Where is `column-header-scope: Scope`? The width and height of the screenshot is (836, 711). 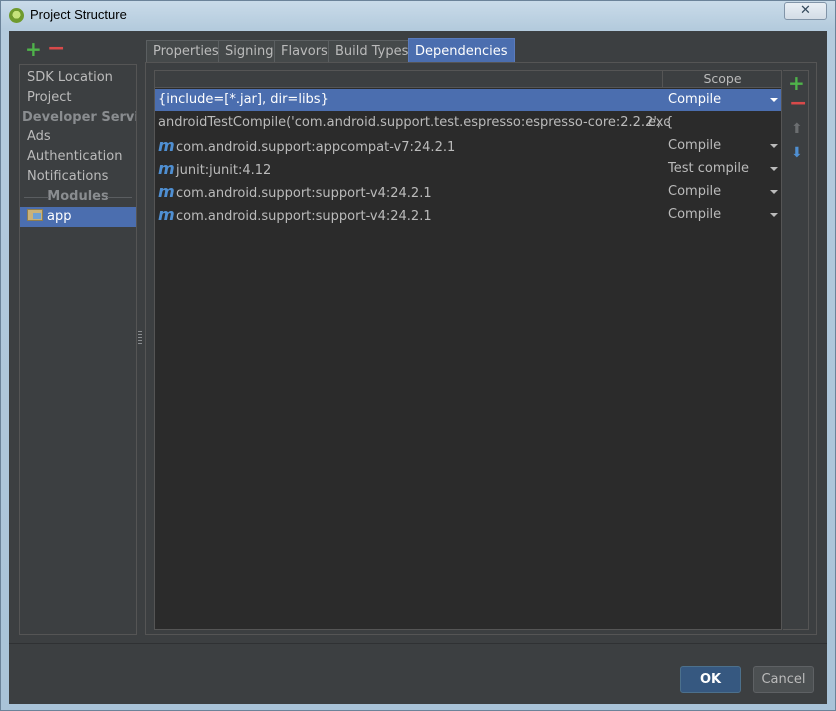 column-header-scope: Scope is located at coordinates (722, 79).